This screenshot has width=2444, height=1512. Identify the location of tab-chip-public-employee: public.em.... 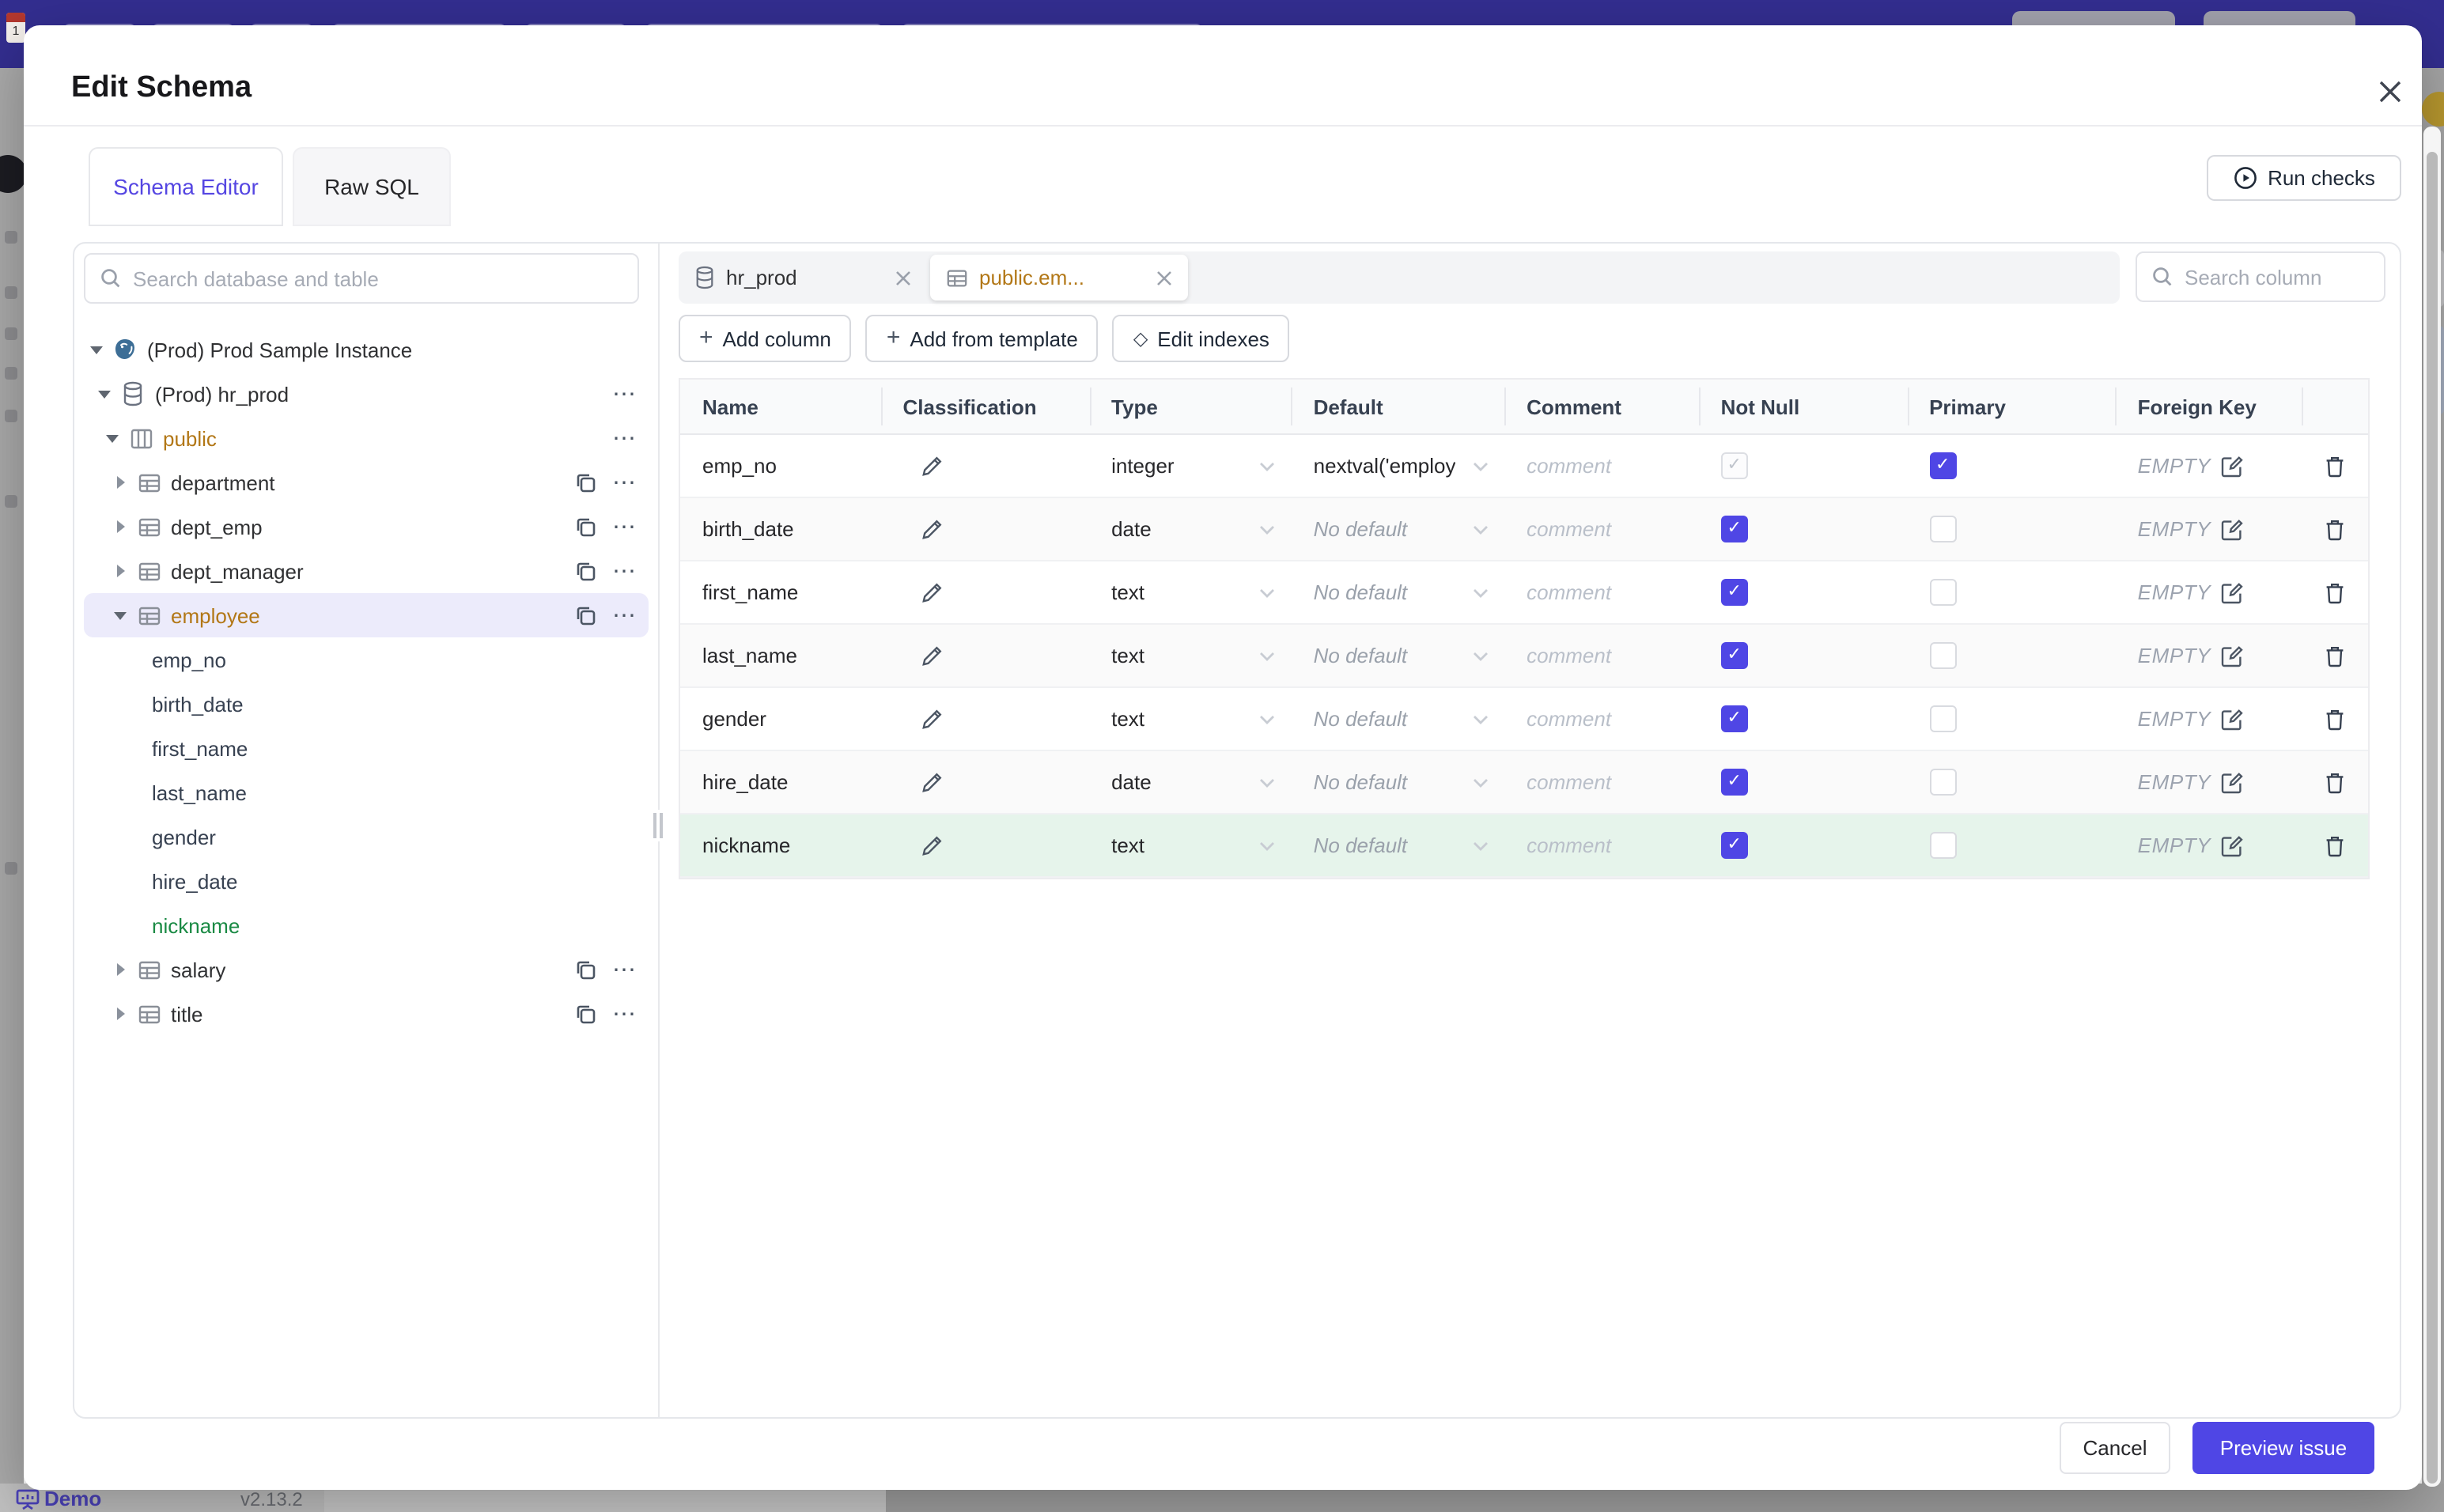
(1059, 278).